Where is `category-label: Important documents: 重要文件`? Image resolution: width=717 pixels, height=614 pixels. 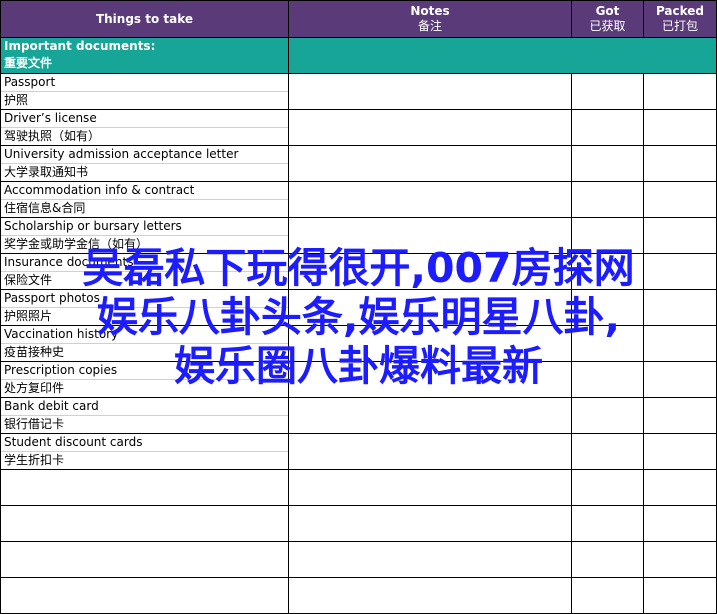
category-label: Important documents: 重要文件 is located at coordinates (144, 55).